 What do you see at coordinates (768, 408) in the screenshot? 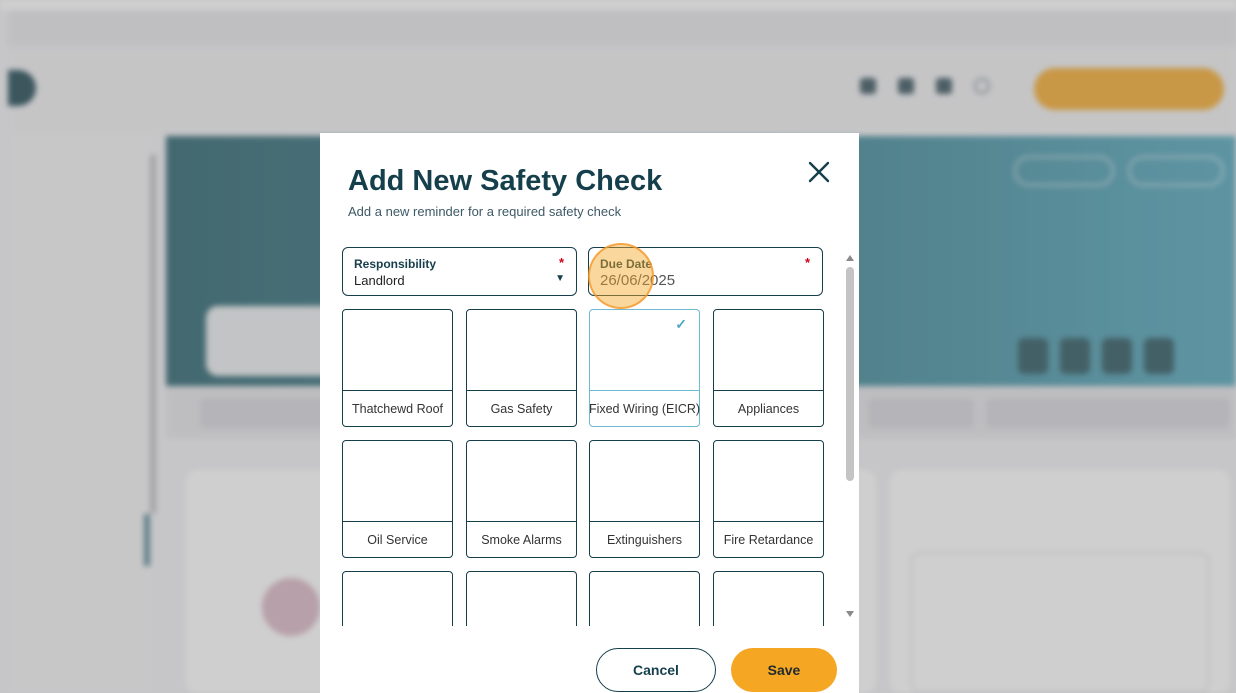
I see `check-type-label: Appliances` at bounding box center [768, 408].